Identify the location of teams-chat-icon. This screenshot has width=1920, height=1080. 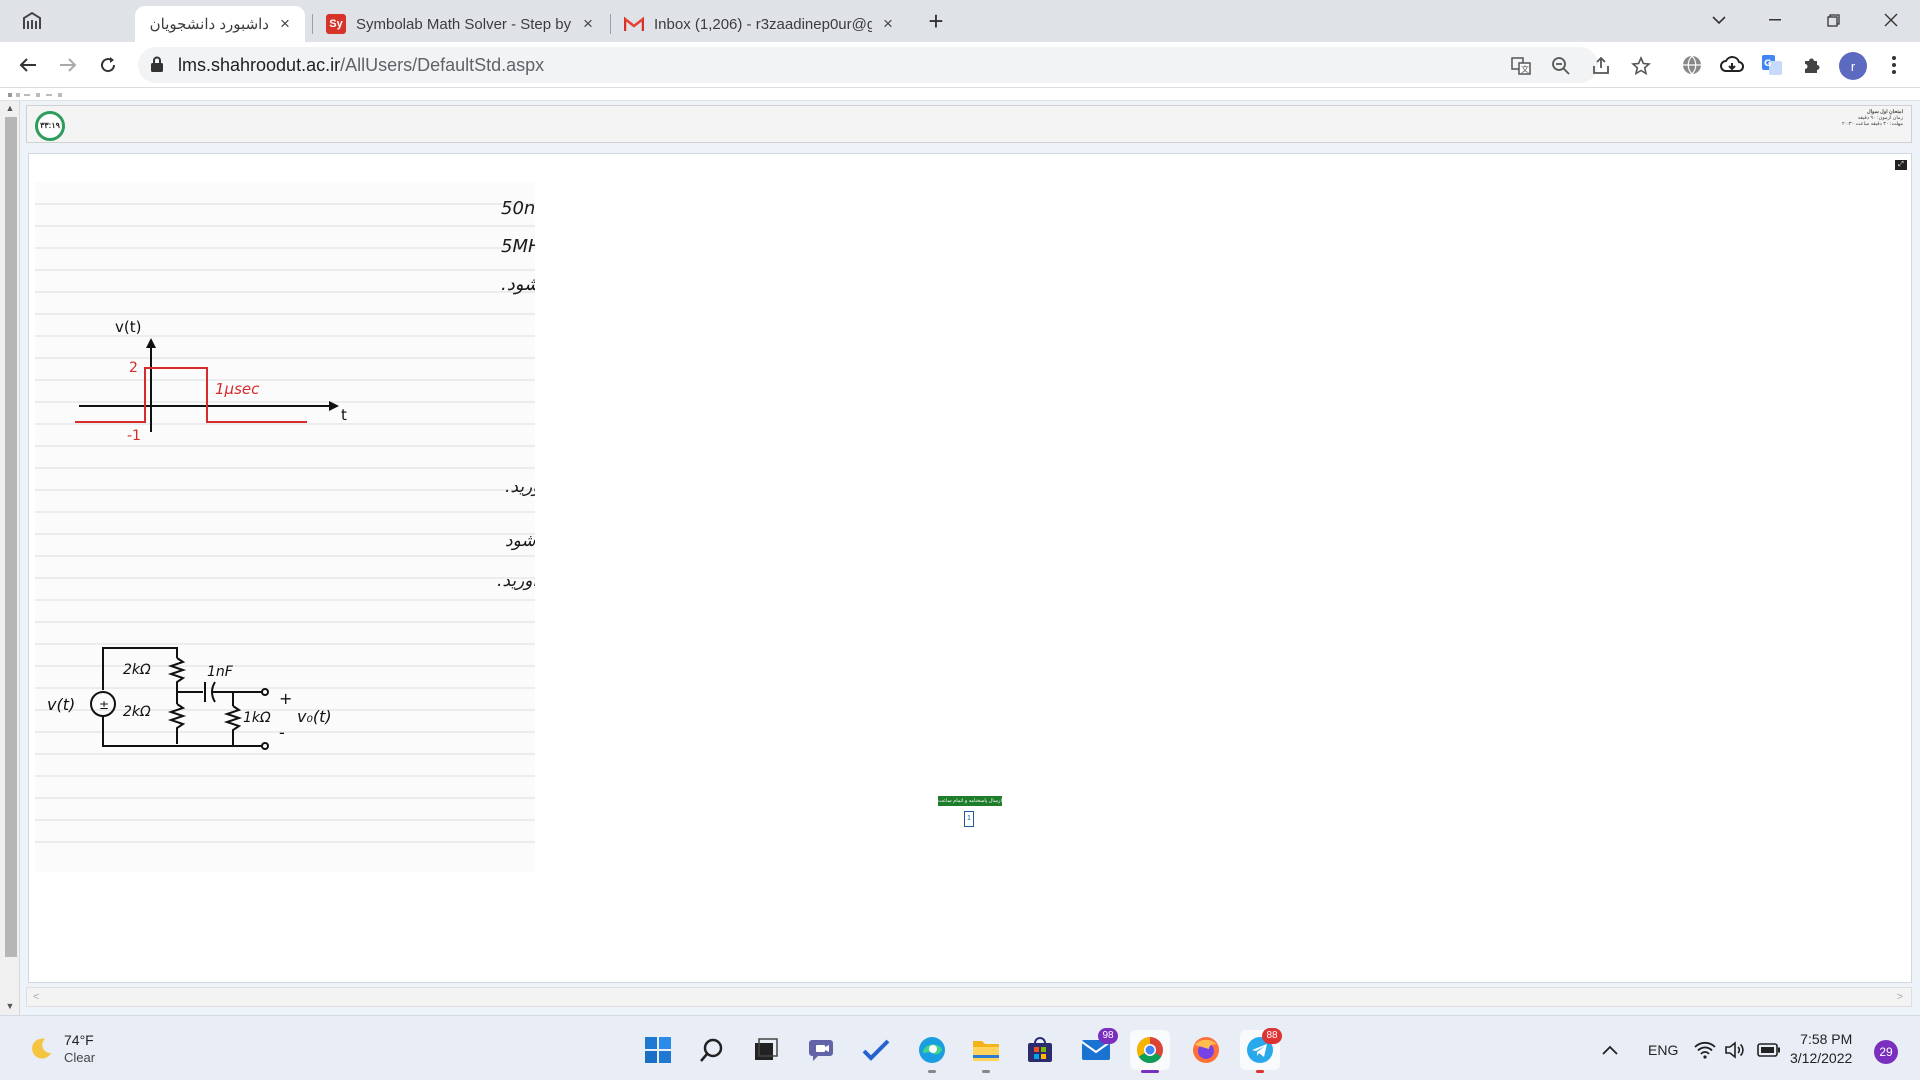
(821, 1050).